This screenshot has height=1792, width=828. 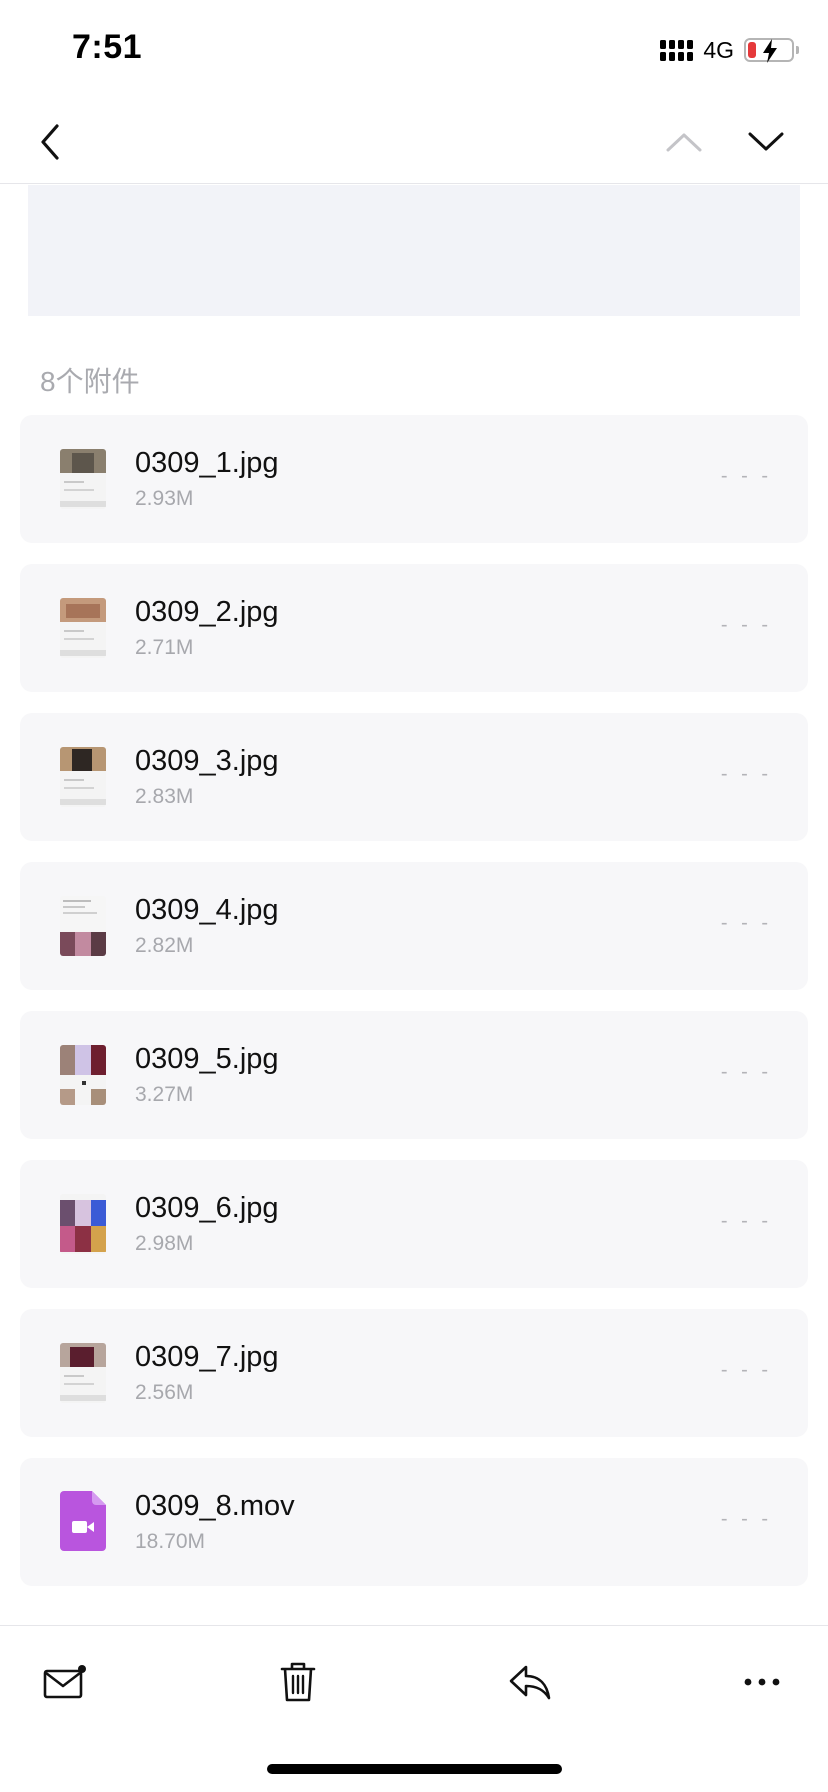 I want to click on attachment-item: 0309_5.jpg 3.27M - - -, so click(x=414, y=1075).